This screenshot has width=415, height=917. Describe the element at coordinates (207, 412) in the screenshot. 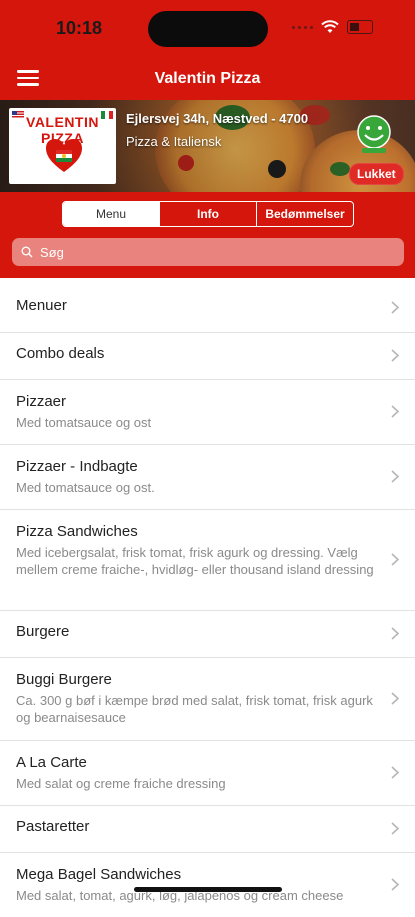

I see `list-item: Pizzaer Med tomatsauce og ost` at that location.